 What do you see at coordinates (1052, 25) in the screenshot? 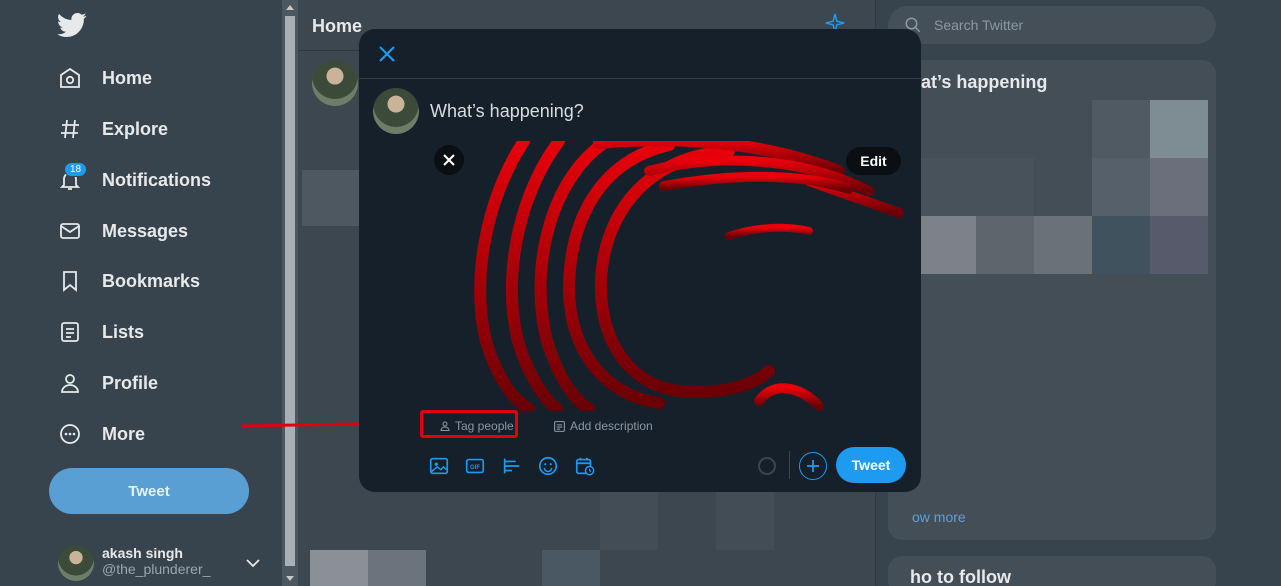
I see `search-input: Search Twitter` at bounding box center [1052, 25].